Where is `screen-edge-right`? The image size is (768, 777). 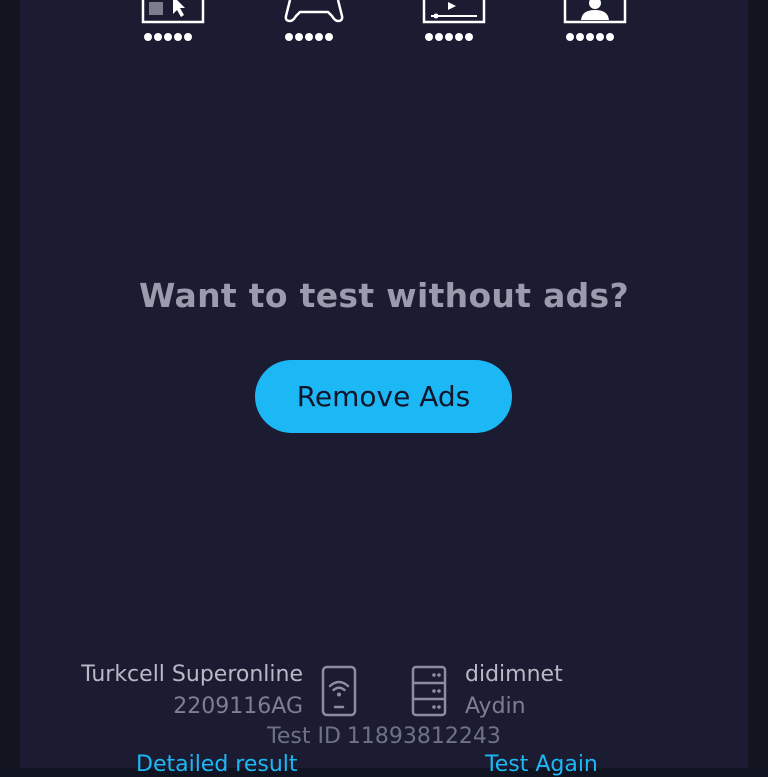
screen-edge-right is located at coordinates (758, 384).